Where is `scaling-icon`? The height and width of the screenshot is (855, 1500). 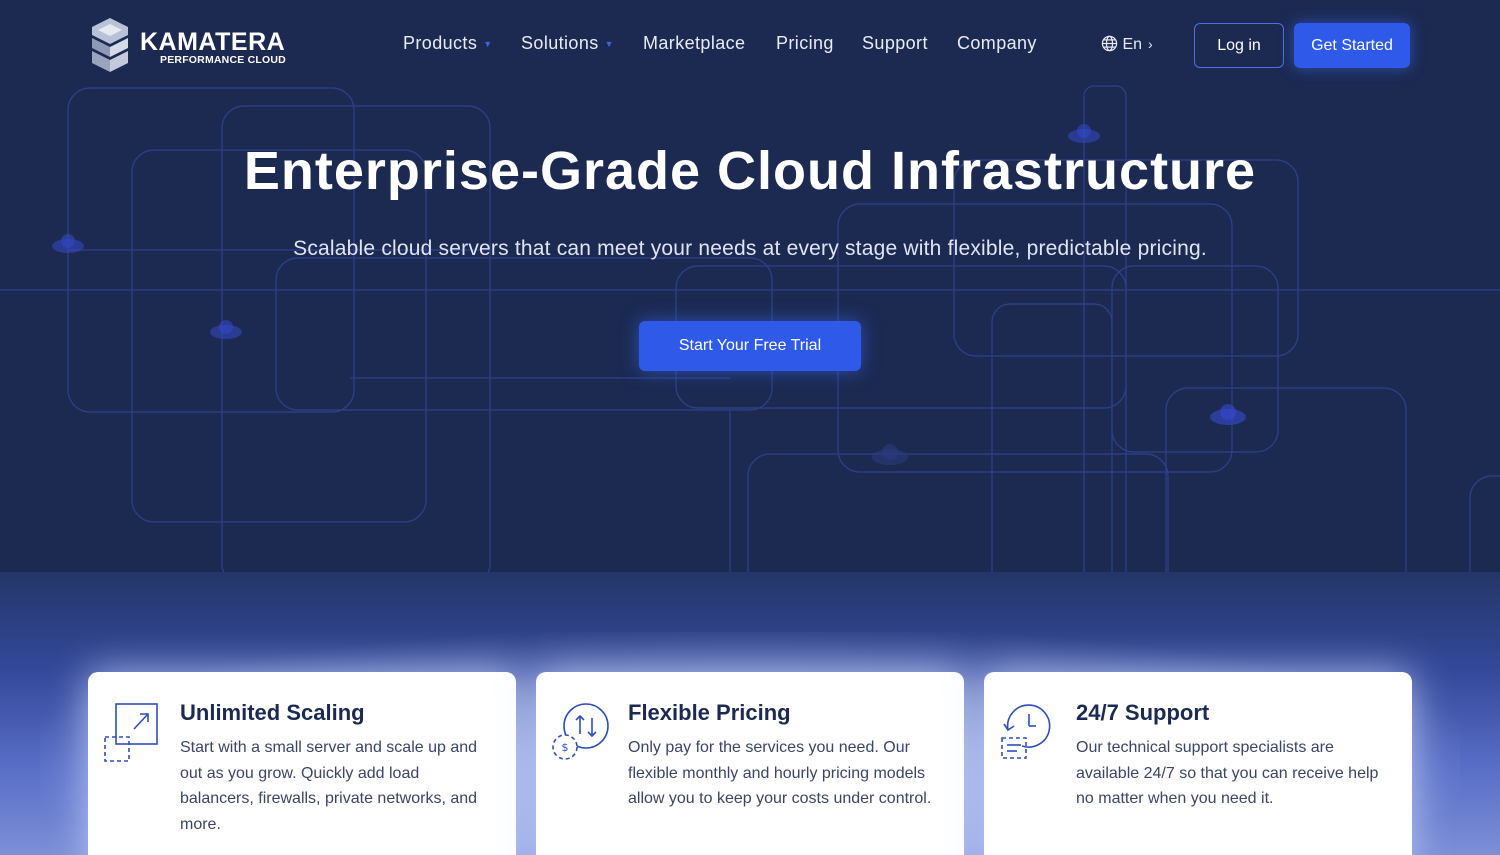
scaling-icon is located at coordinates (131, 732).